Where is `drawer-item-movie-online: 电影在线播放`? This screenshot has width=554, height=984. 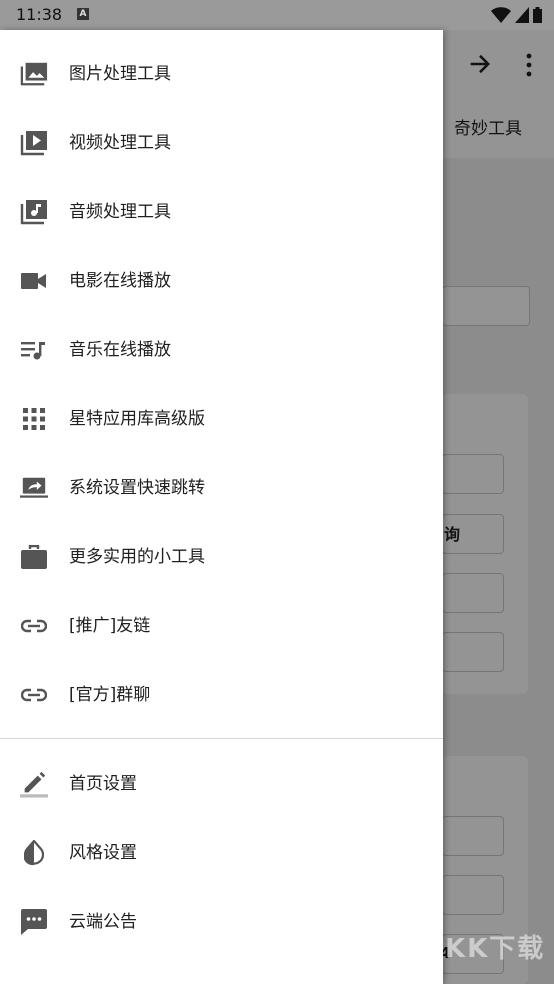 drawer-item-movie-online: 电影在线播放 is located at coordinates (221, 281).